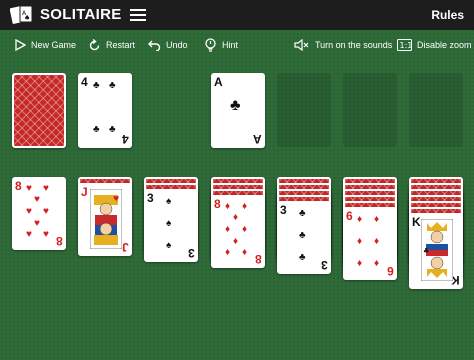 The image size is (474, 360). Describe the element at coordinates (354, 45) in the screenshot. I see `sound-label: Turn on the sounds` at that location.